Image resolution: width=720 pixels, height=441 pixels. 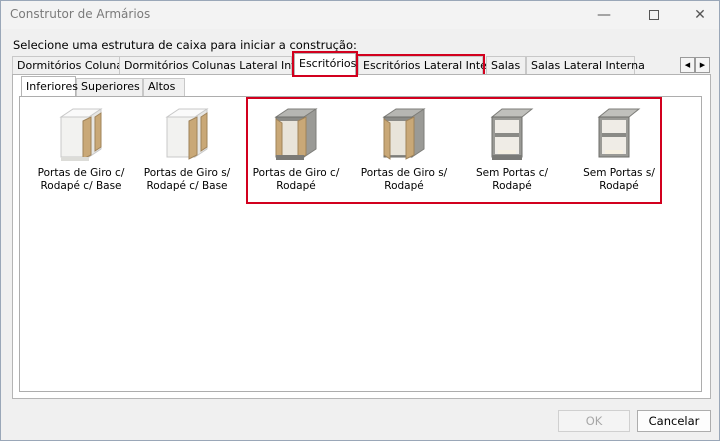 I want to click on tab-escritorios-lateral-interna: Escritórios Lateral Interna, so click(x=430, y=65).